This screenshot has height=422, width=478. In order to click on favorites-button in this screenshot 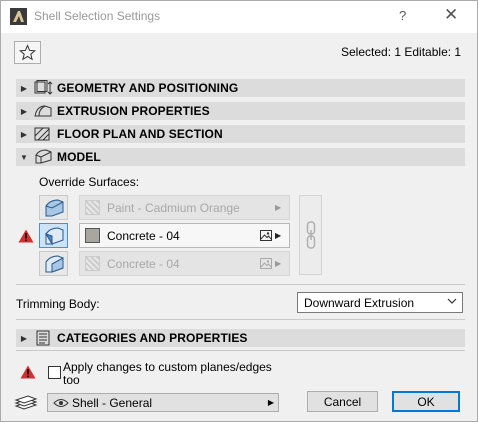, I will do `click(27, 52)`.